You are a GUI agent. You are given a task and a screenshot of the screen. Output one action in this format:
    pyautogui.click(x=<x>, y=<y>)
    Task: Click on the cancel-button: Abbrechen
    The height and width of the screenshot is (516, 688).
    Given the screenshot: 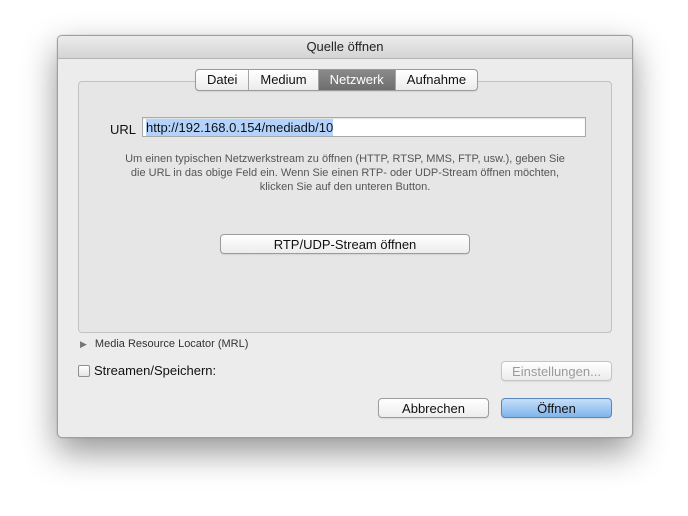 What is the action you would take?
    pyautogui.click(x=433, y=408)
    